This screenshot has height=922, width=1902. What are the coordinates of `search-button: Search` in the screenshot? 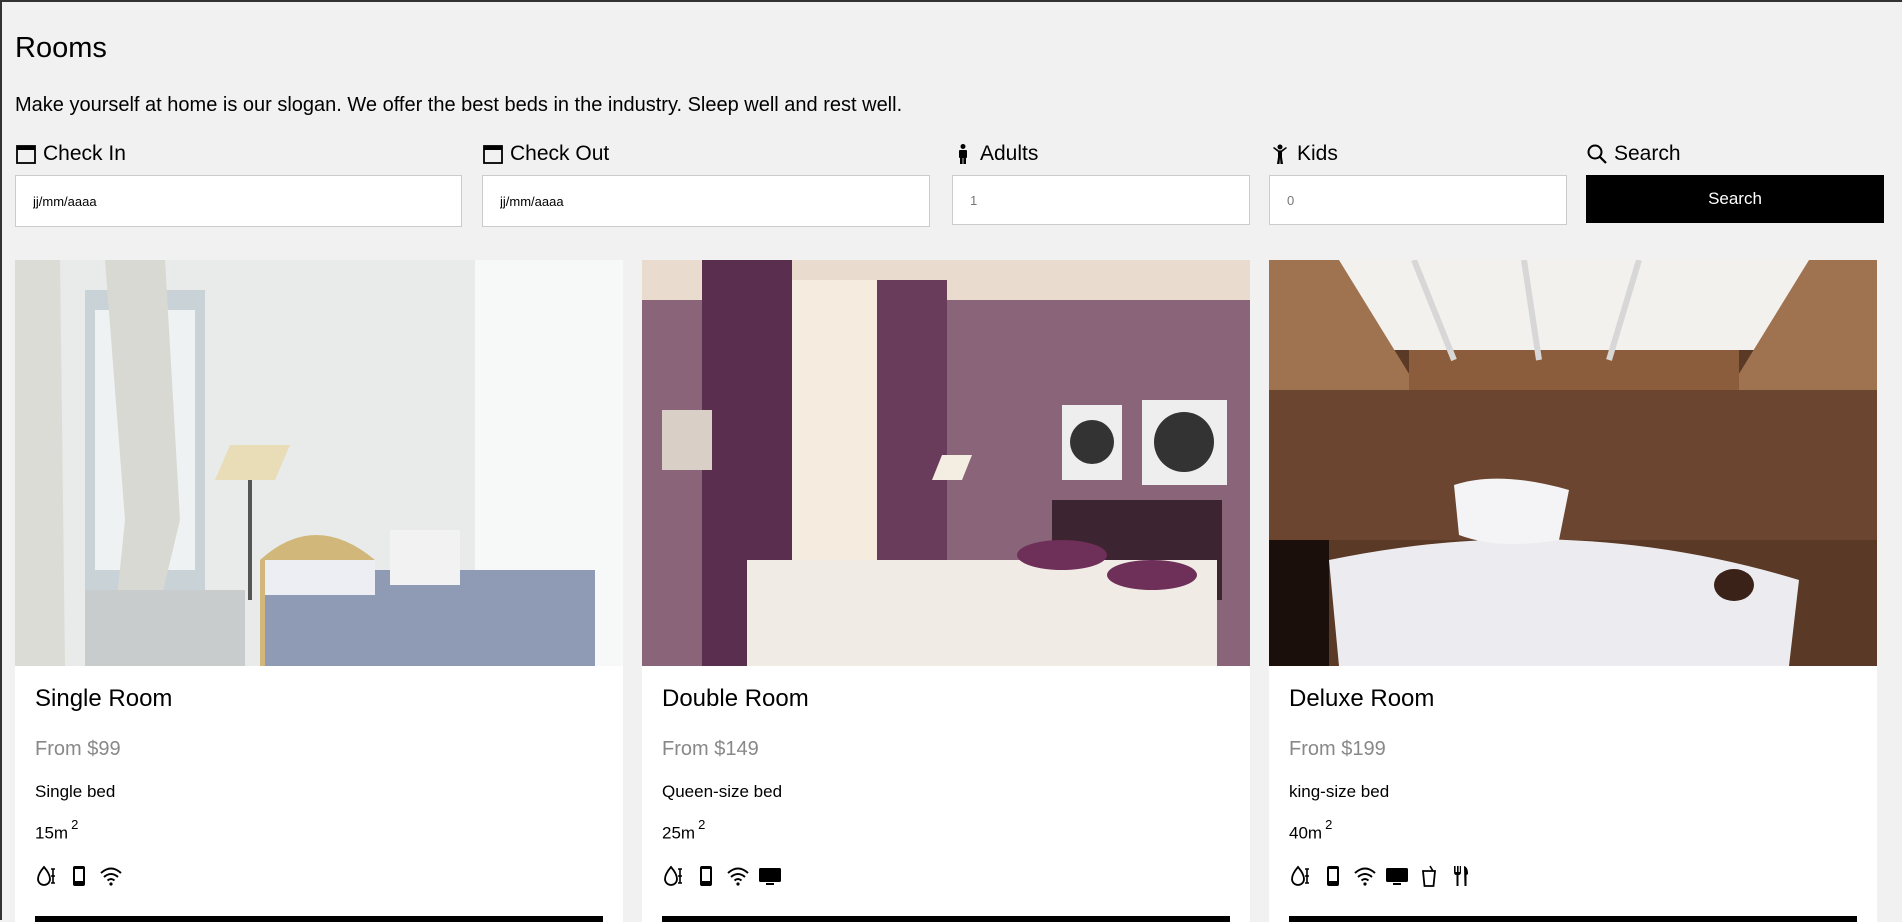 It's located at (1735, 199).